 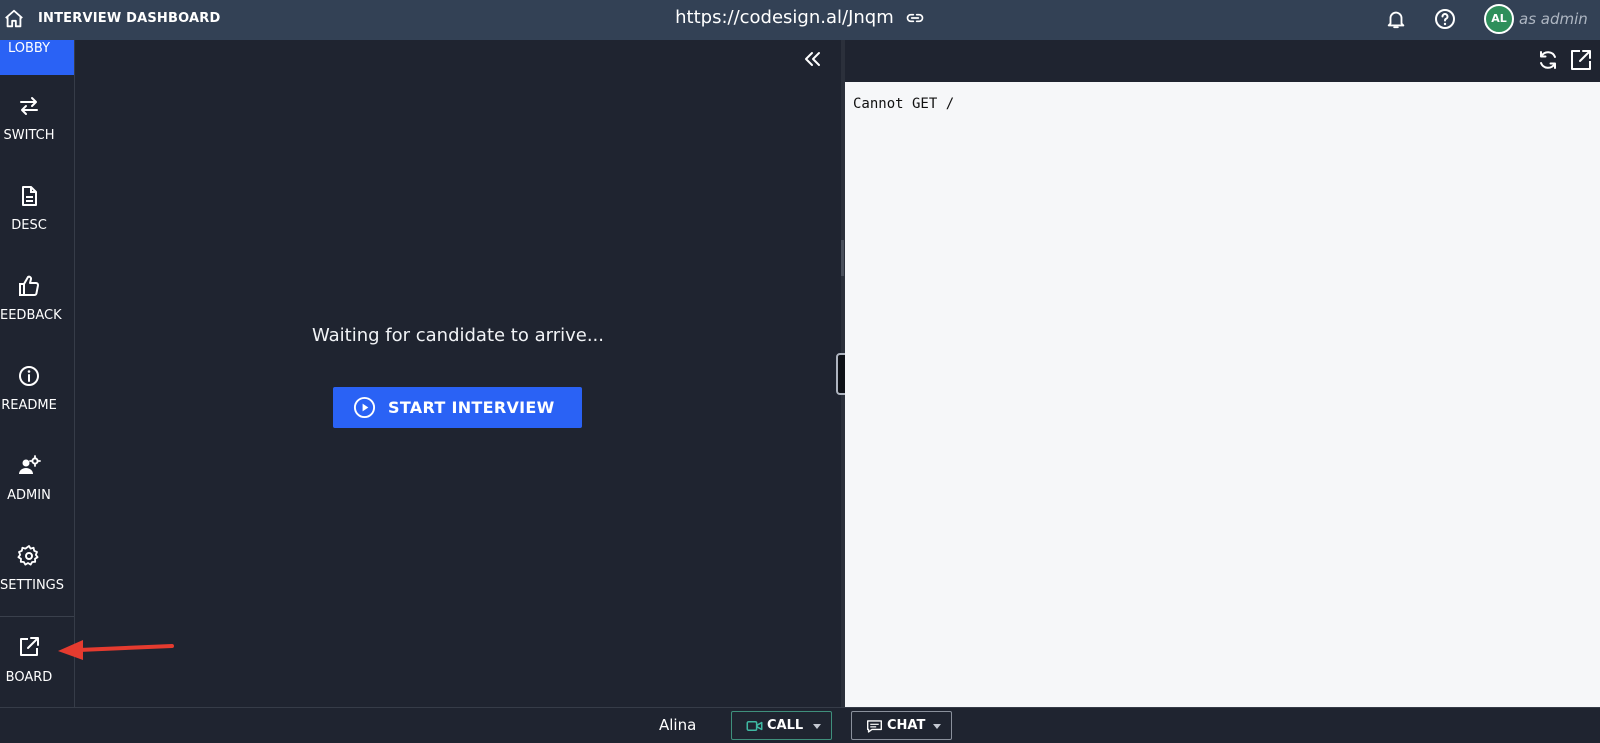 What do you see at coordinates (29, 495) in the screenshot?
I see `sidebar-item-label: ADMIN` at bounding box center [29, 495].